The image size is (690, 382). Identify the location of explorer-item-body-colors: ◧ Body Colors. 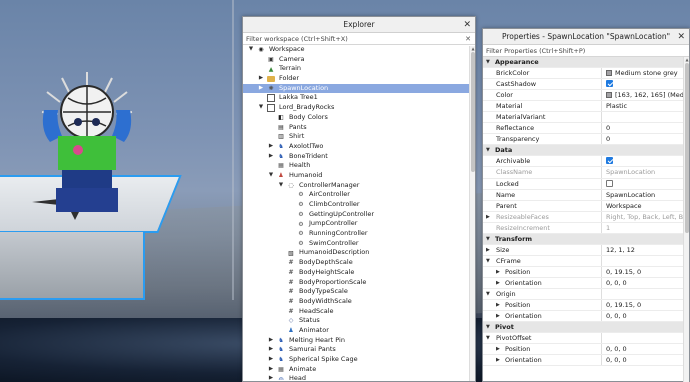
(359, 118).